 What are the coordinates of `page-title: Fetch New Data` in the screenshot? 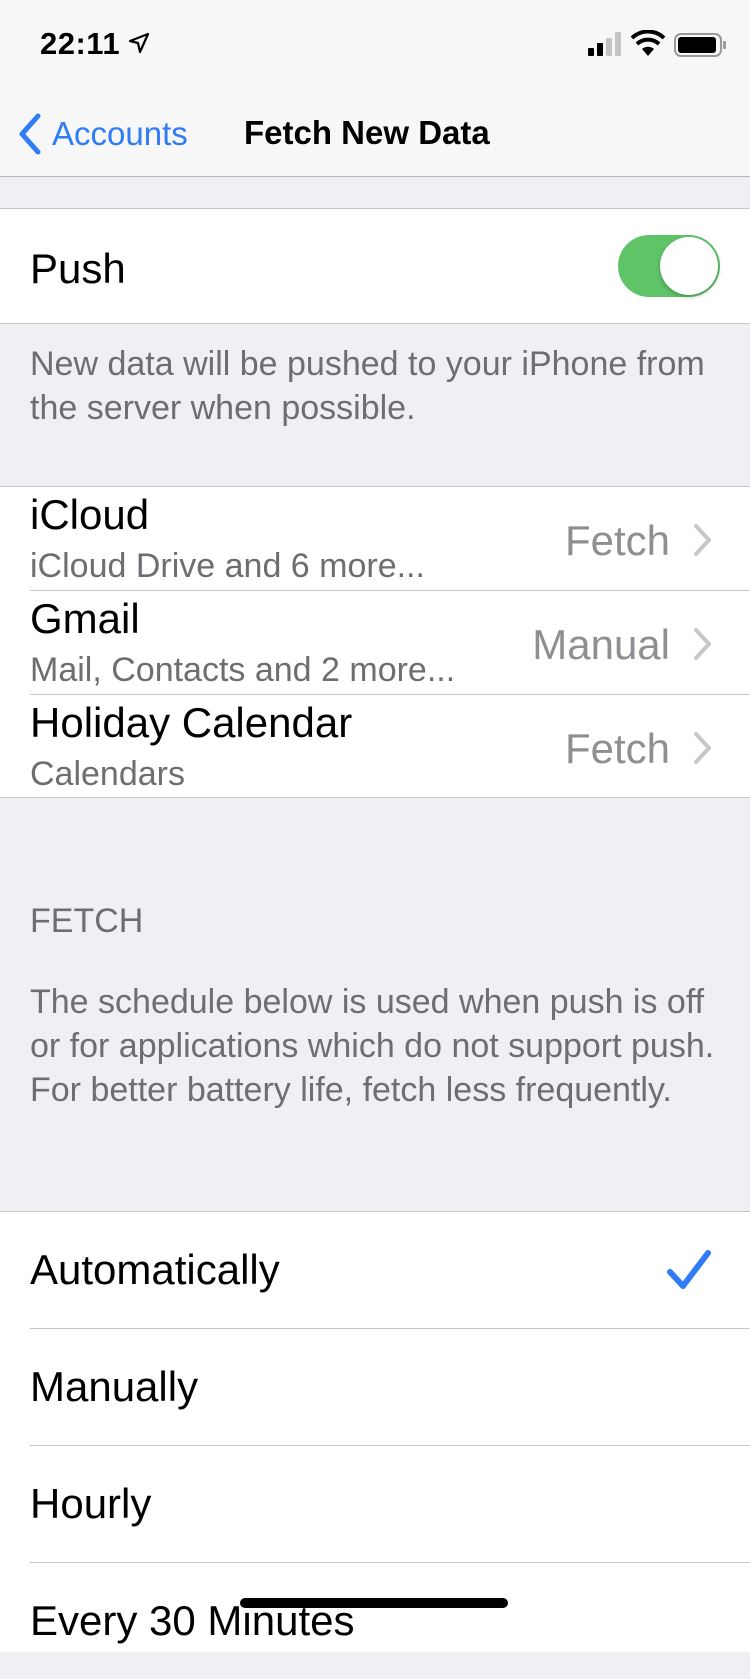 It's located at (367, 132).